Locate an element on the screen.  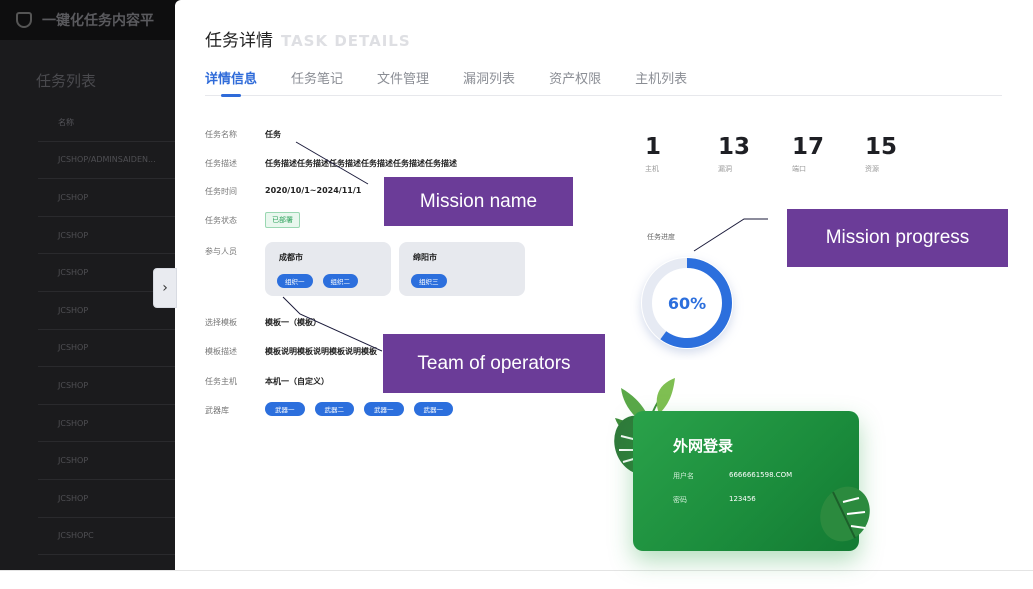
progress-label: 任务进度 is located at coordinates (661, 237).